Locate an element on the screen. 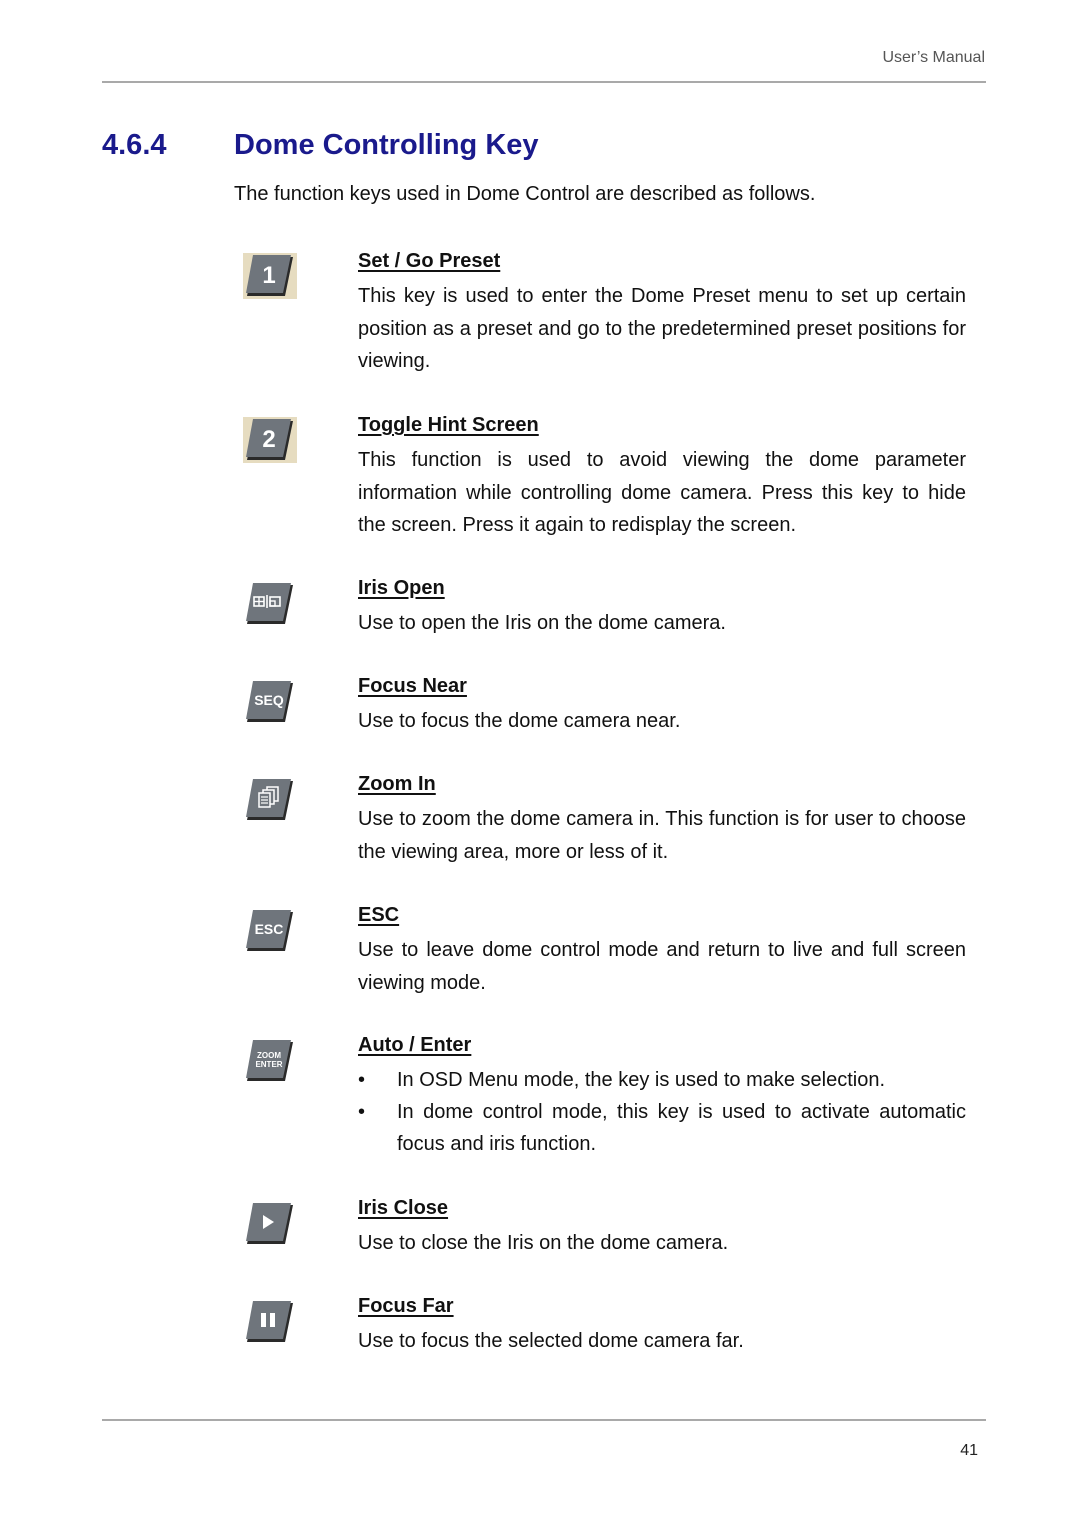  running-header: User’s Manual is located at coordinates (933, 57).